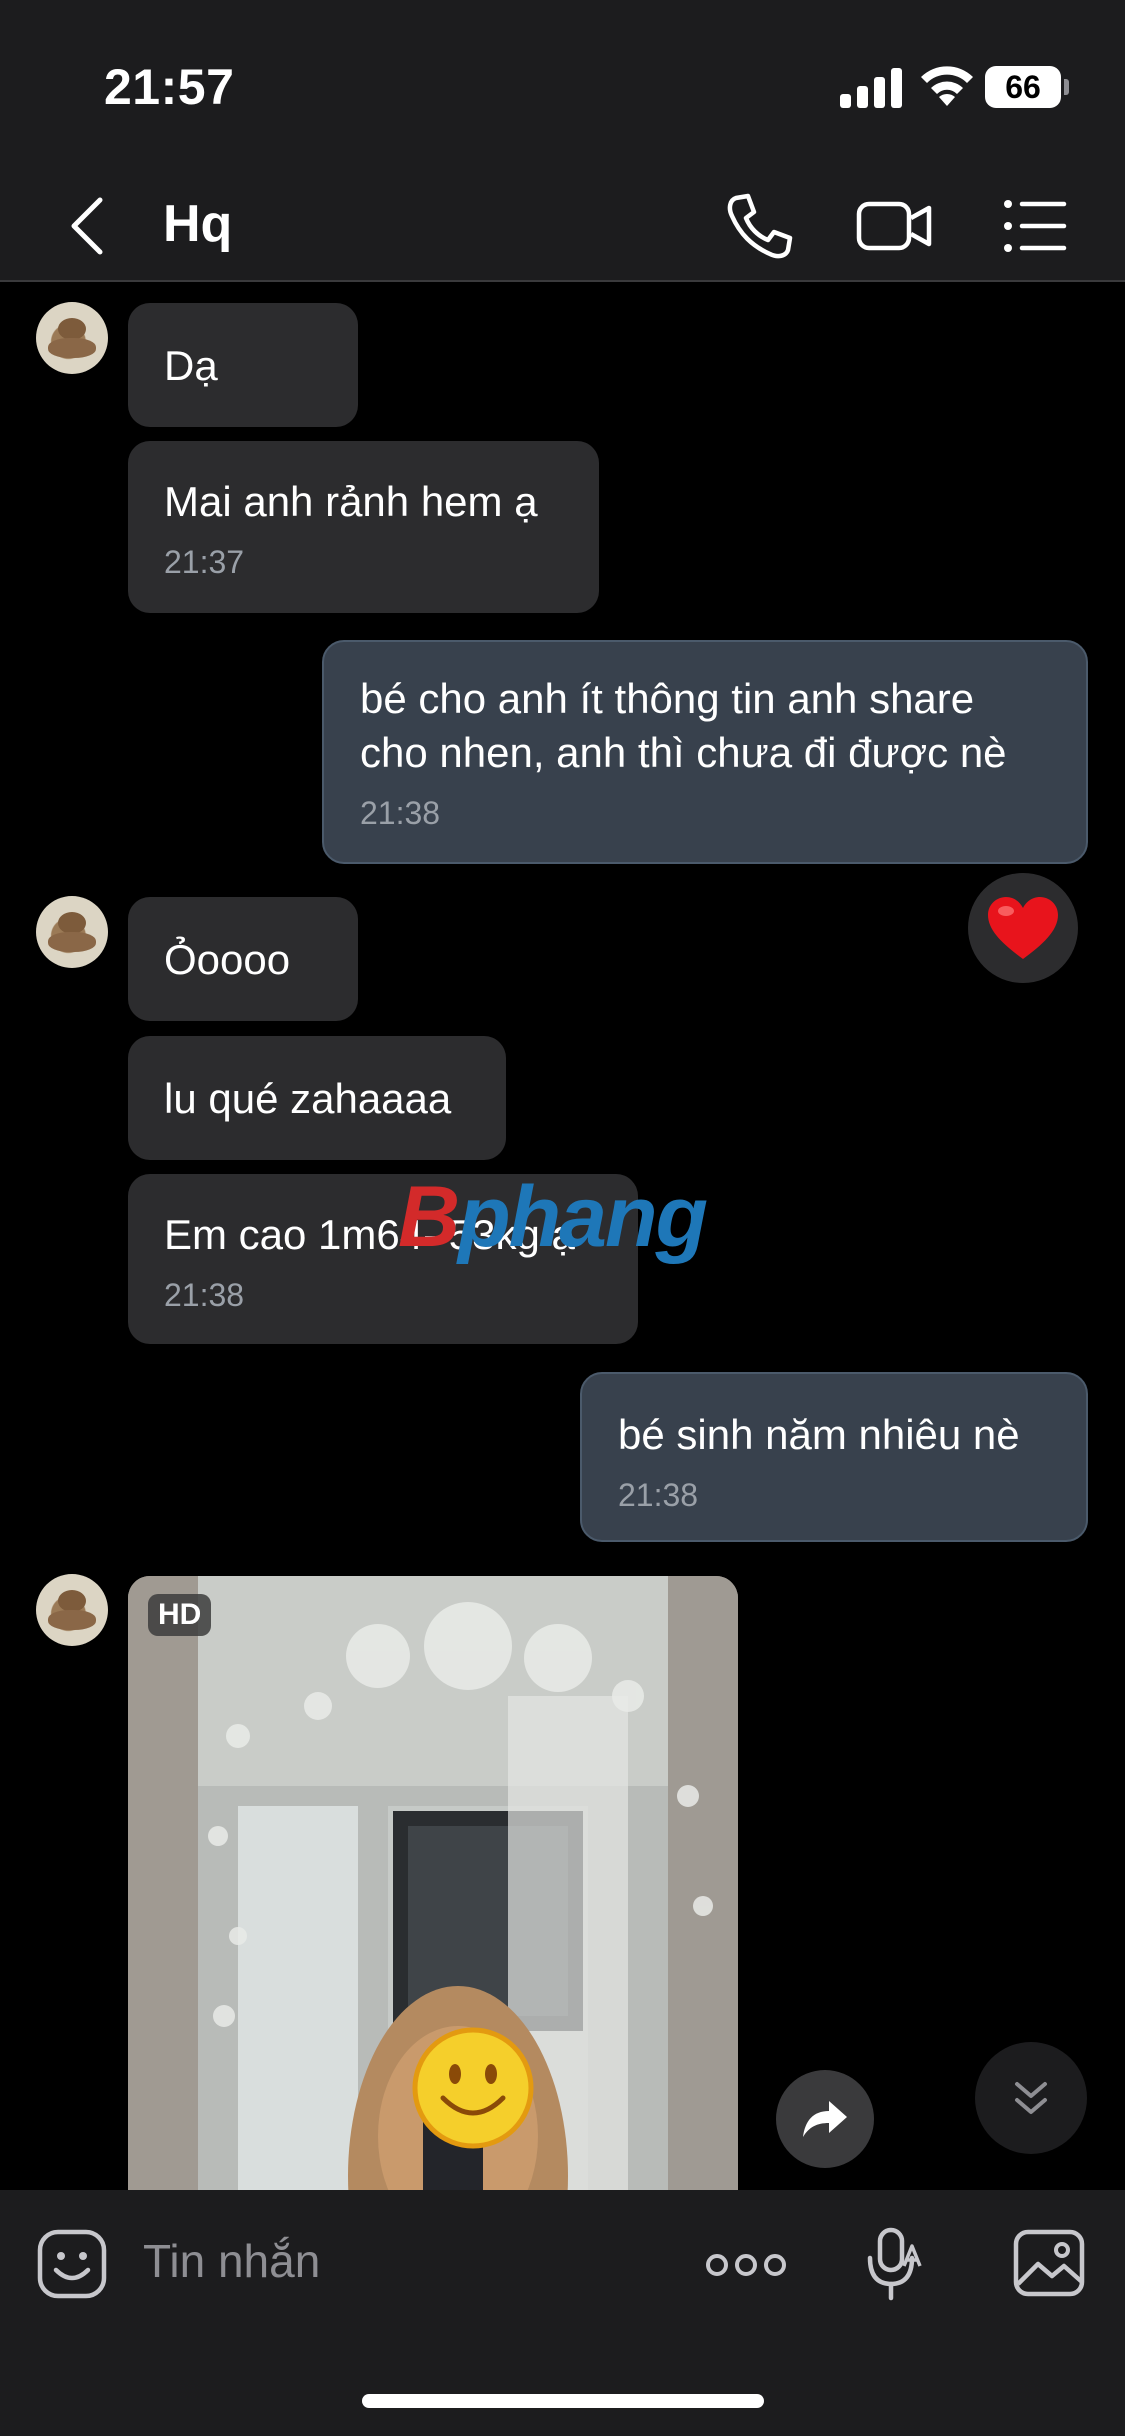  Describe the element at coordinates (180, 1615) in the screenshot. I see `hd-badge: HD` at that location.